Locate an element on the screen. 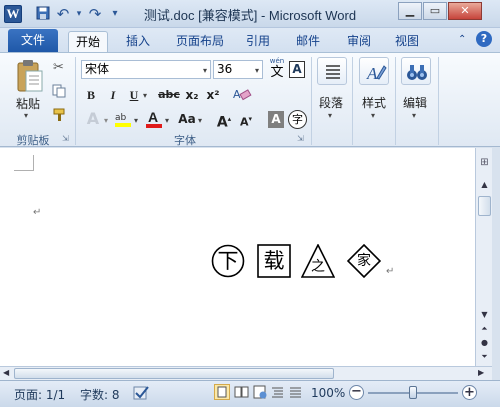  paste-label: 粘贴 is located at coordinates (28, 103).